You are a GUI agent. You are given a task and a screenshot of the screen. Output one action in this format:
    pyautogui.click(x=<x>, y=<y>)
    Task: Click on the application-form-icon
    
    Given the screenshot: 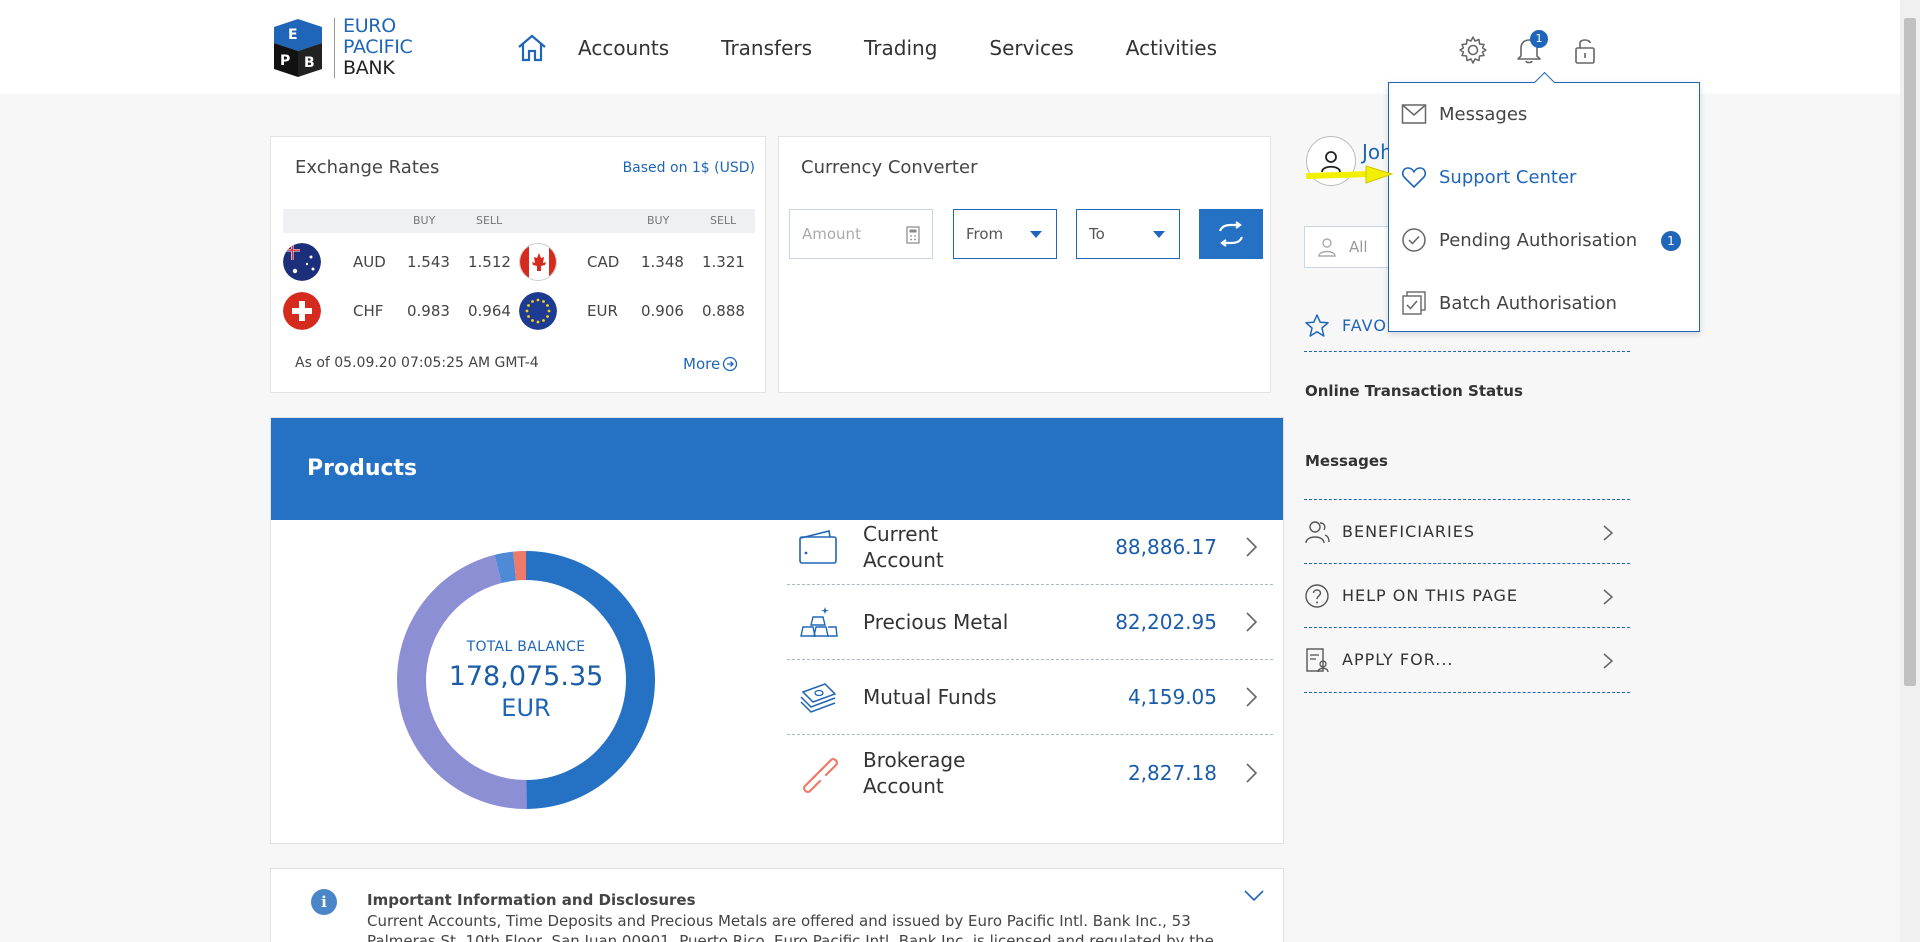 What is the action you would take?
    pyautogui.click(x=1317, y=659)
    